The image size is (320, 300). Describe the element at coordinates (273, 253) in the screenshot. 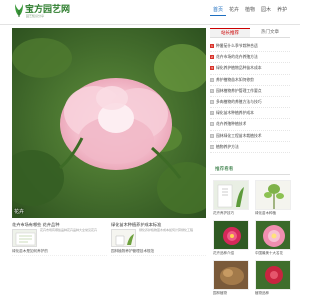

I see `recommend-caption: 中国最美十大名花` at that location.